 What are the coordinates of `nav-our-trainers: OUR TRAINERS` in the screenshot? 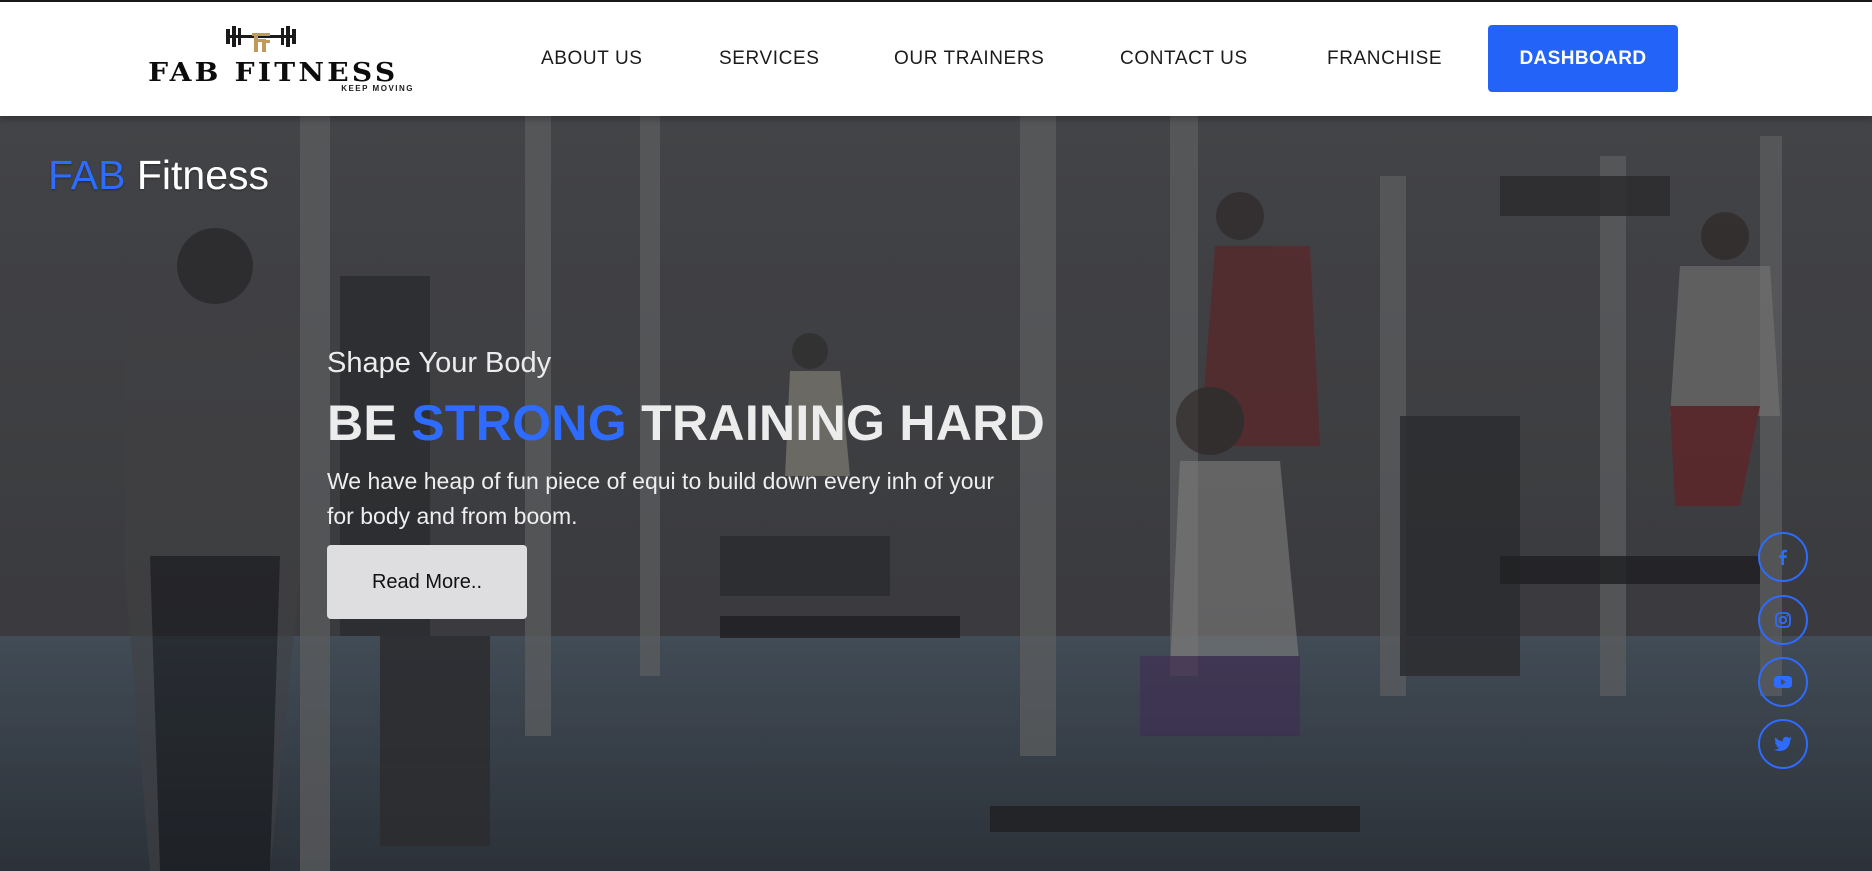 It's located at (969, 59).